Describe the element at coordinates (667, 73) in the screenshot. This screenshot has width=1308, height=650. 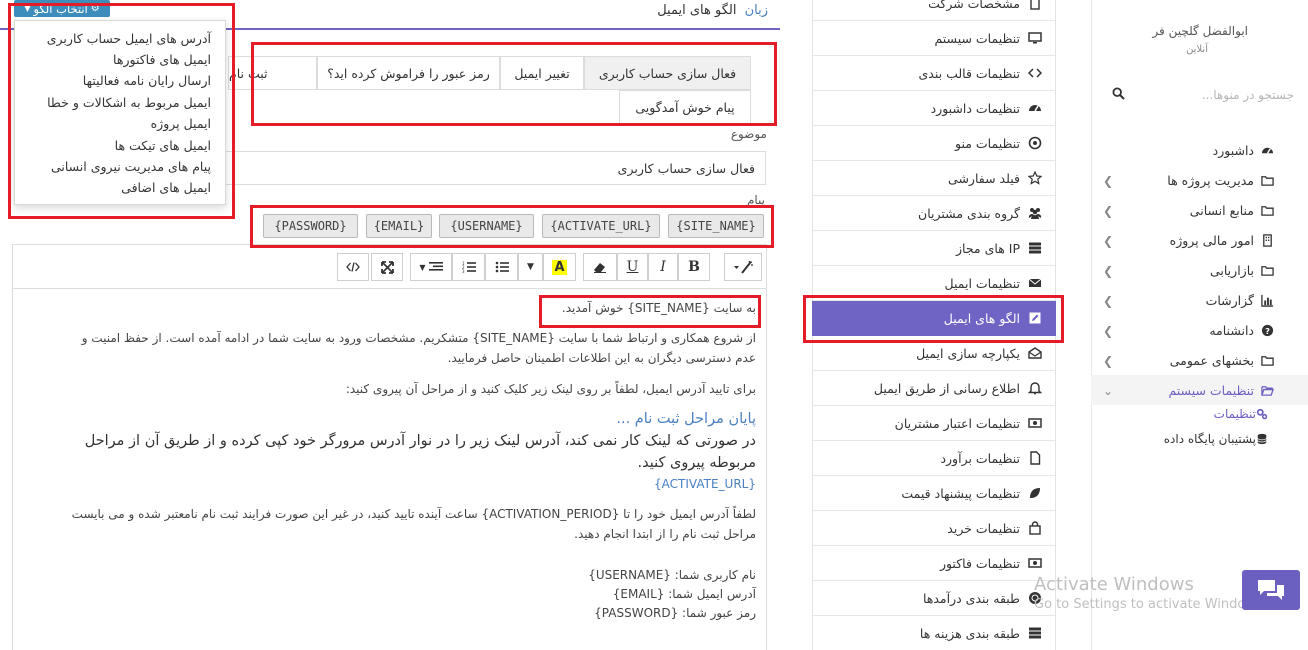
I see `tab-account-activation: فعال سازی حساب کاربری` at that location.